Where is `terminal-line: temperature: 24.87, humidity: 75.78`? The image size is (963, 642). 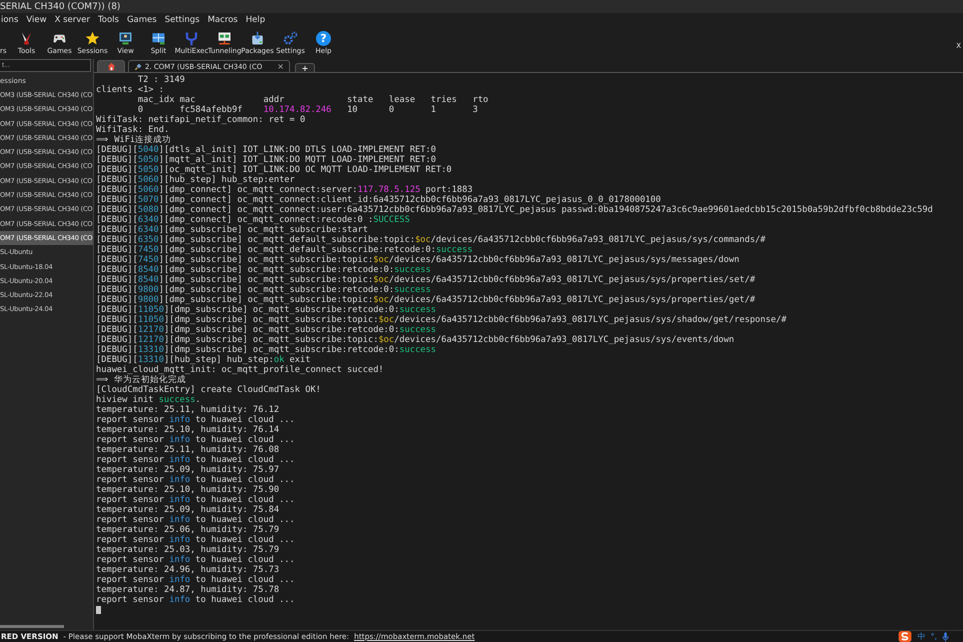 terminal-line: temperature: 24.87, humidity: 75.78 is located at coordinates (188, 590).